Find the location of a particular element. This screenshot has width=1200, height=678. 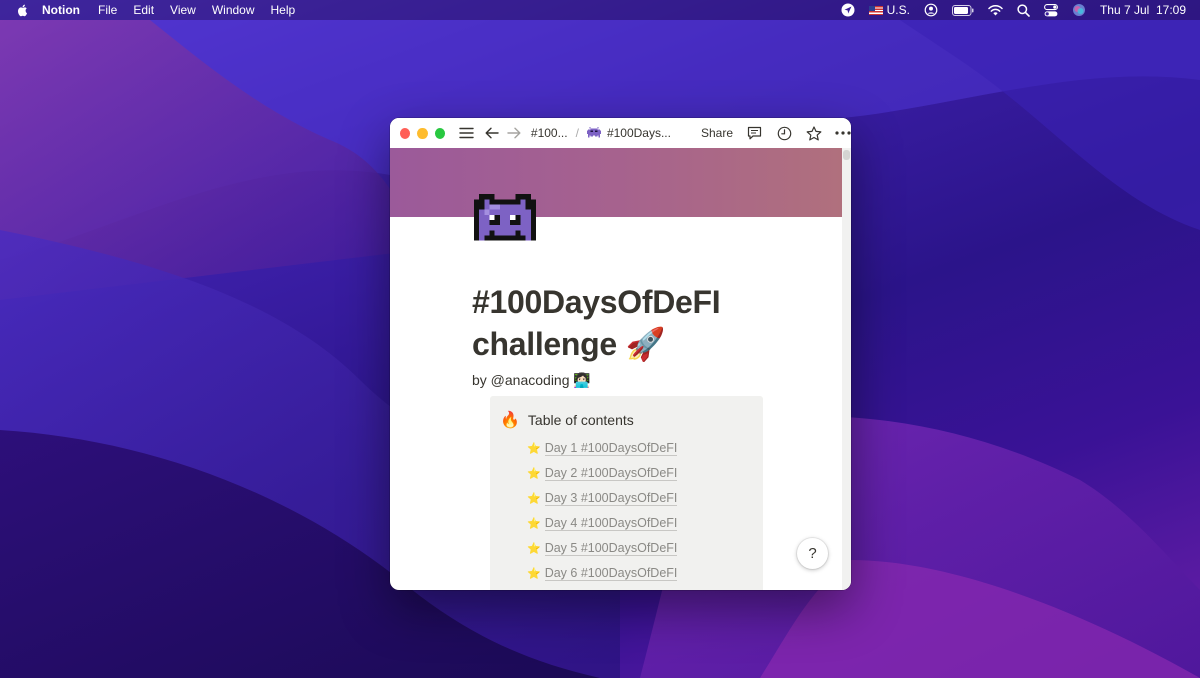

menubar-clock: Thu 7 Jul 17:09 is located at coordinates (1143, 10).